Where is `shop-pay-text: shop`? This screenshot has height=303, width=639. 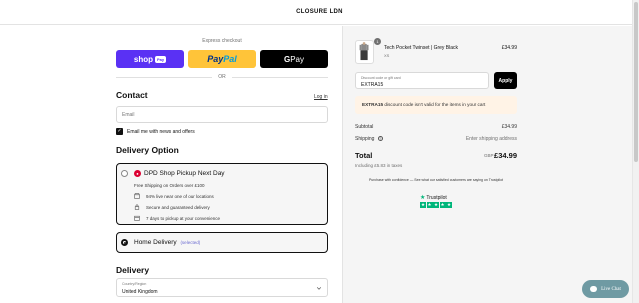 shop-pay-text: shop is located at coordinates (143, 59).